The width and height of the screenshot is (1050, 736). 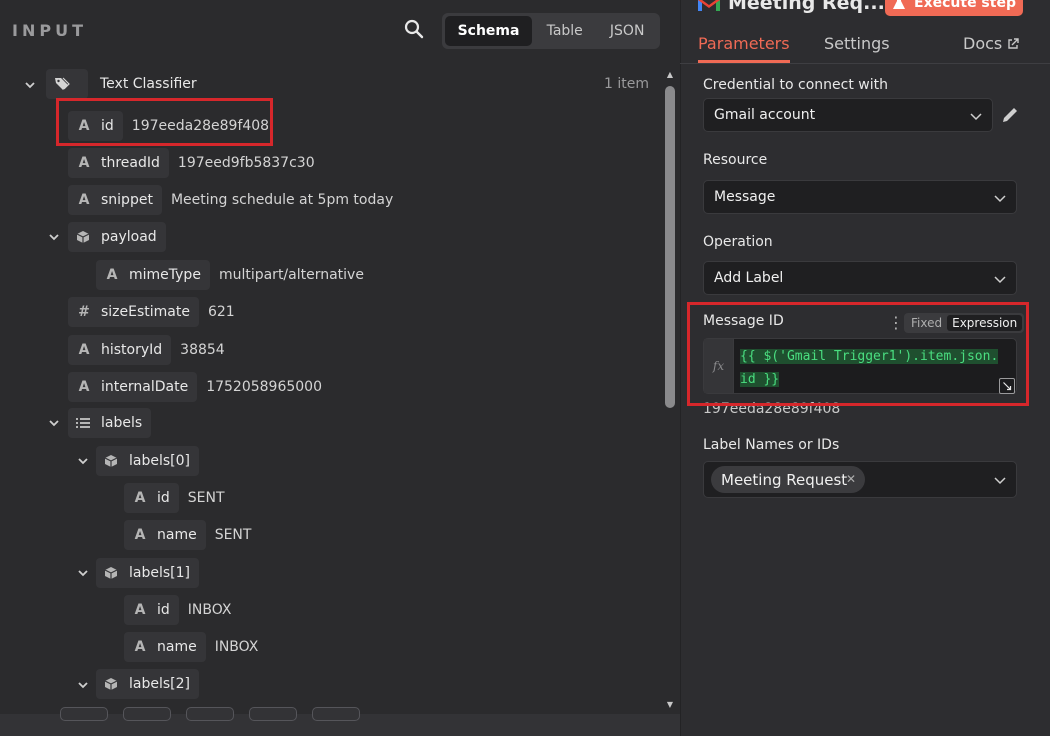 What do you see at coordinates (84, 312) in the screenshot?
I see `number-hash-icon: #` at bounding box center [84, 312].